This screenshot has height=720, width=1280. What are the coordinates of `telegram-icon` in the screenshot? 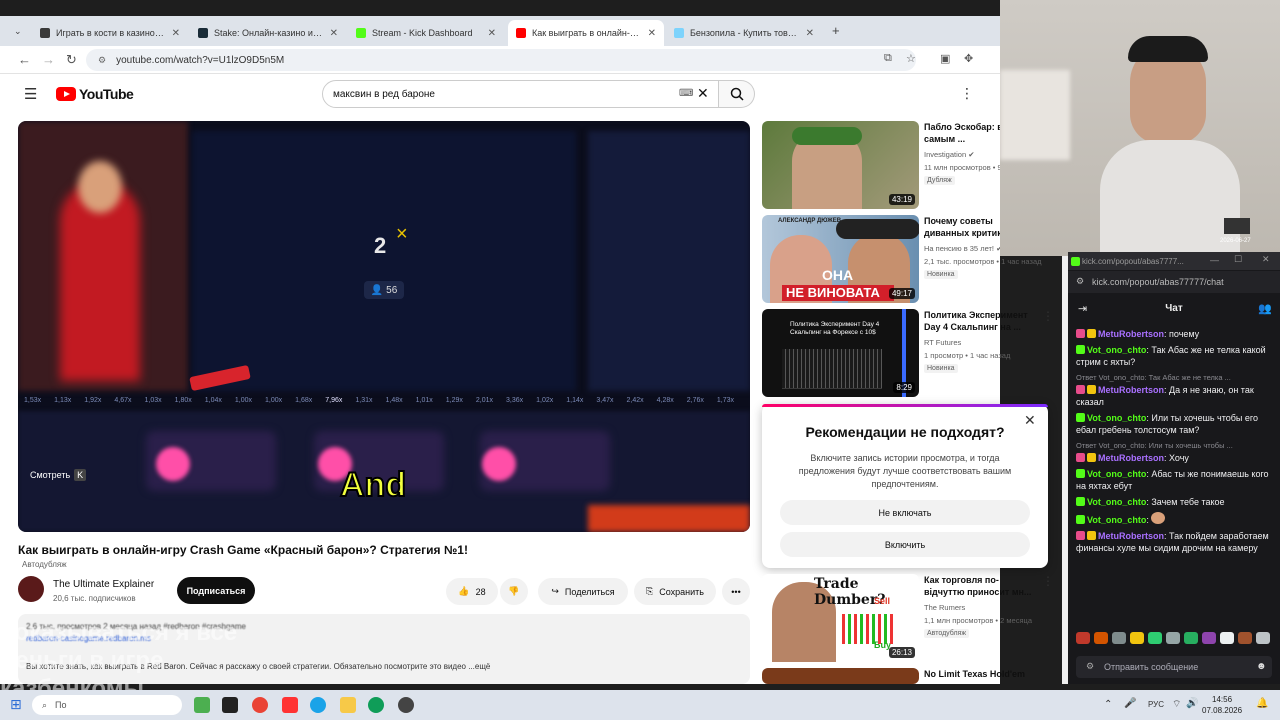 It's located at (318, 705).